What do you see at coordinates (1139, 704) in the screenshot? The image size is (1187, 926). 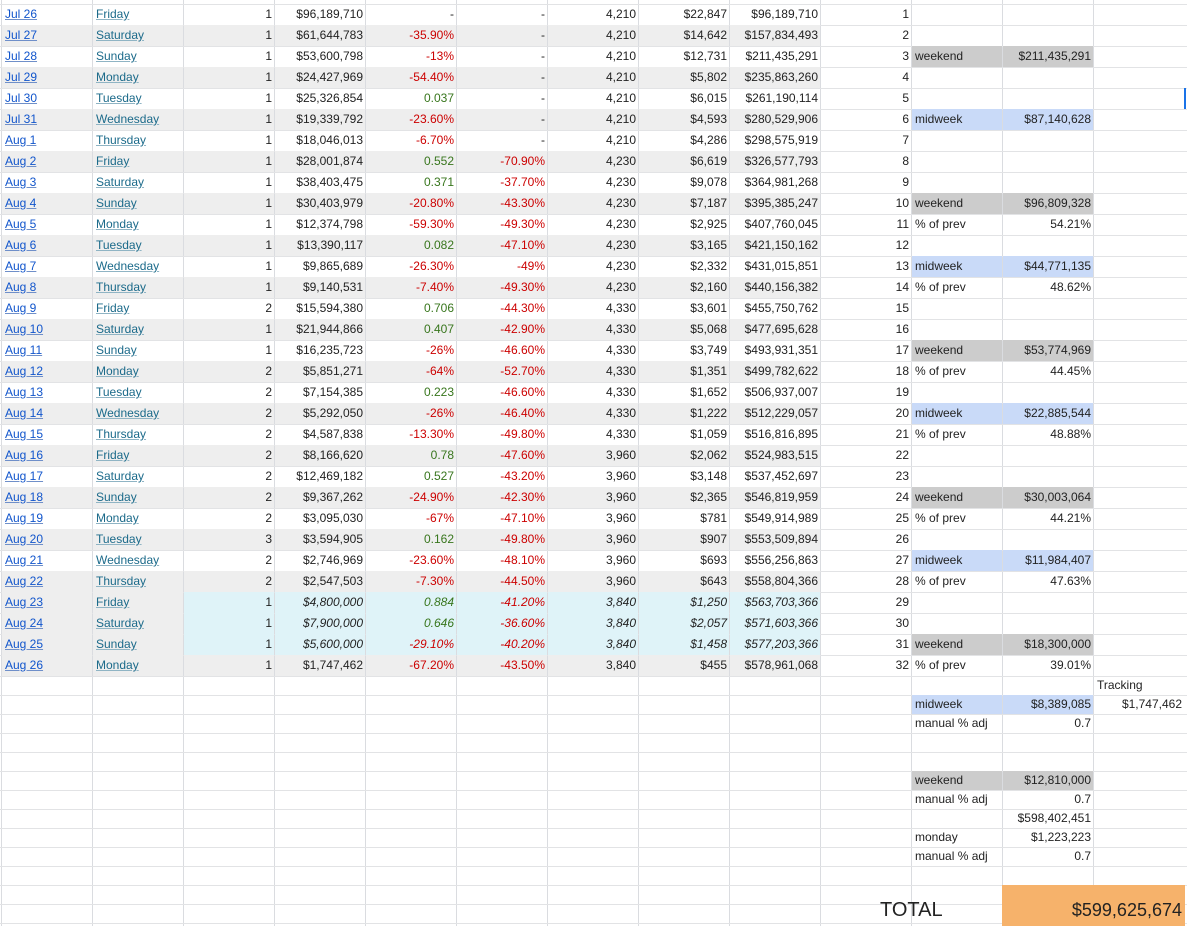 I see `tracking-value: $1,747,462` at bounding box center [1139, 704].